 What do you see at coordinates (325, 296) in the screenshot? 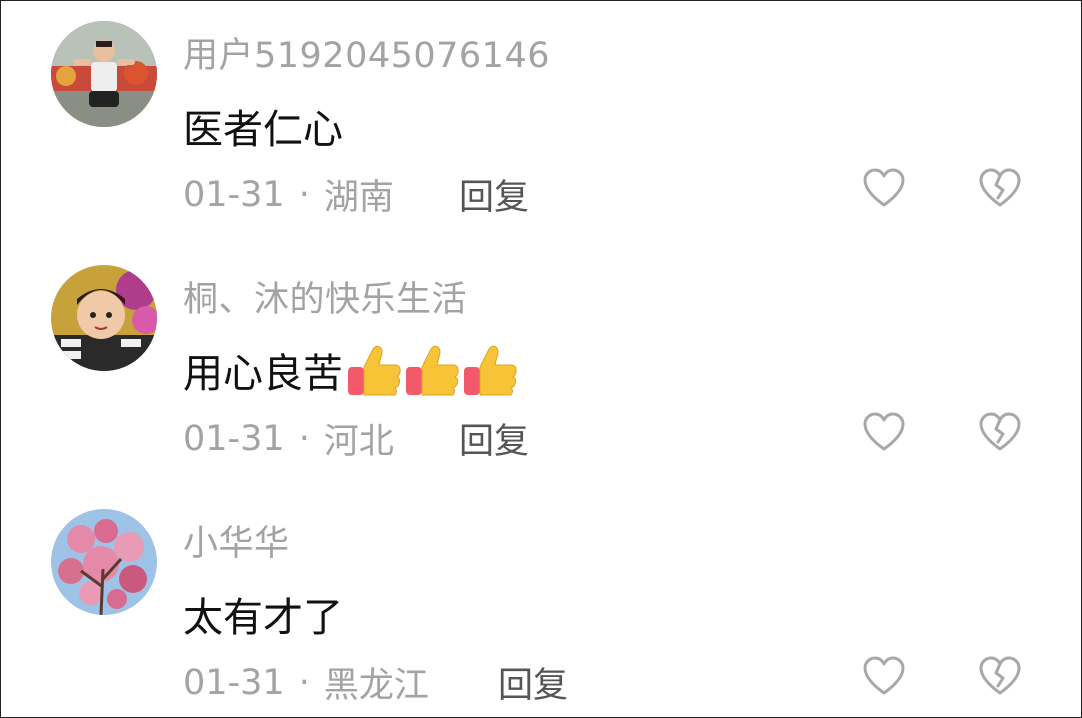
I see `username: 桐、沐的快乐生活` at bounding box center [325, 296].